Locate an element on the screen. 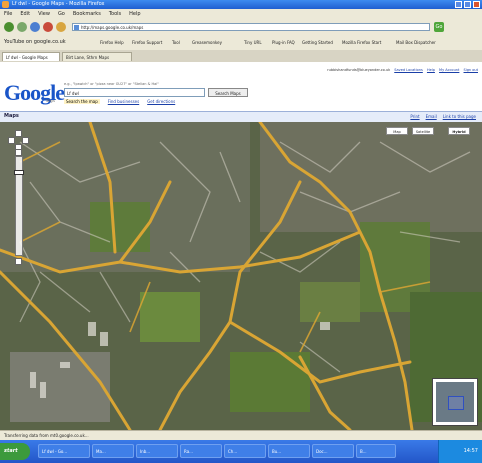  map-zoom-control is located at coordinates (19, 205).